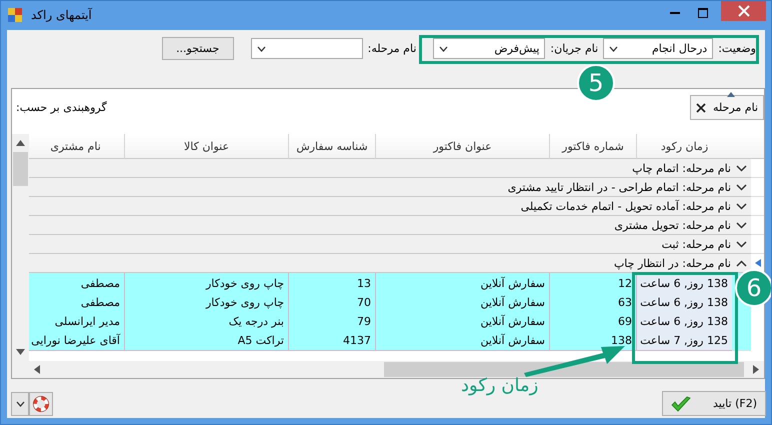 The image size is (772, 425). I want to click on column-header: عنوان فاکتور, so click(462, 146).